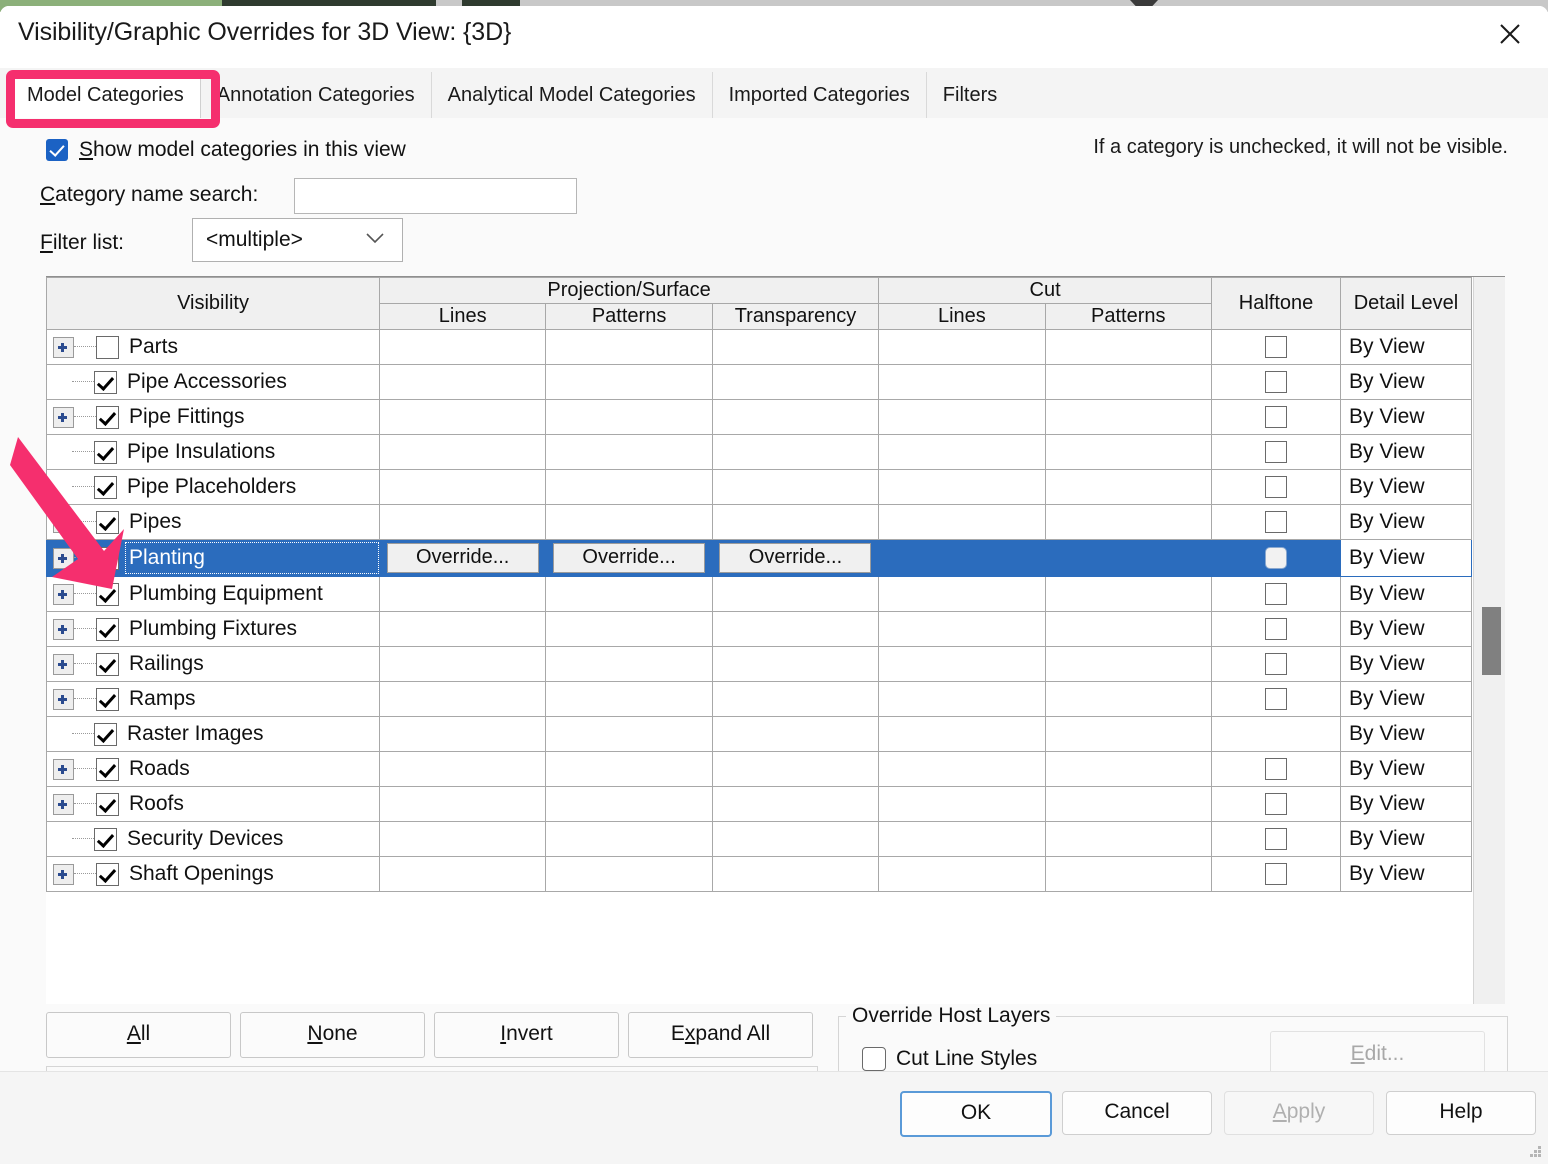 The image size is (1548, 1164). Describe the element at coordinates (1510, 34) in the screenshot. I see `close-icon` at that location.